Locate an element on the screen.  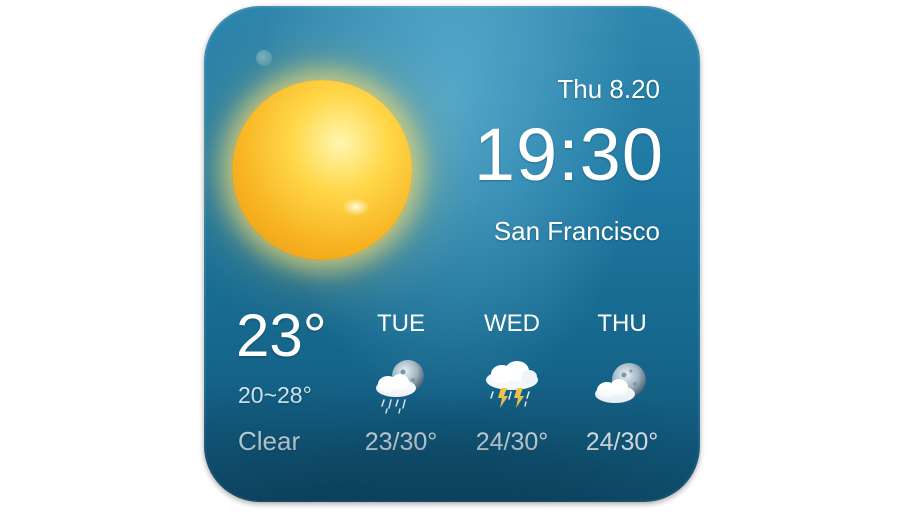
forecast-day: THU 24/30° is located at coordinates (622, 383).